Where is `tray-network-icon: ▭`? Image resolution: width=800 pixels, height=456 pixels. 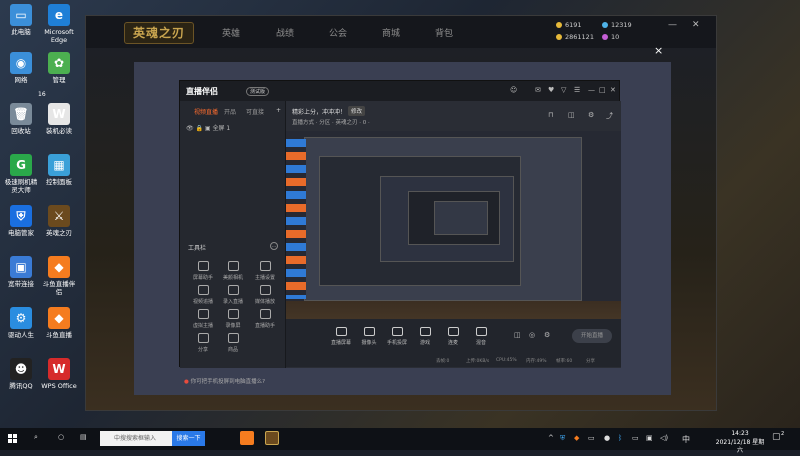
tray-network-icon: ▭ is located at coordinates (591, 438).